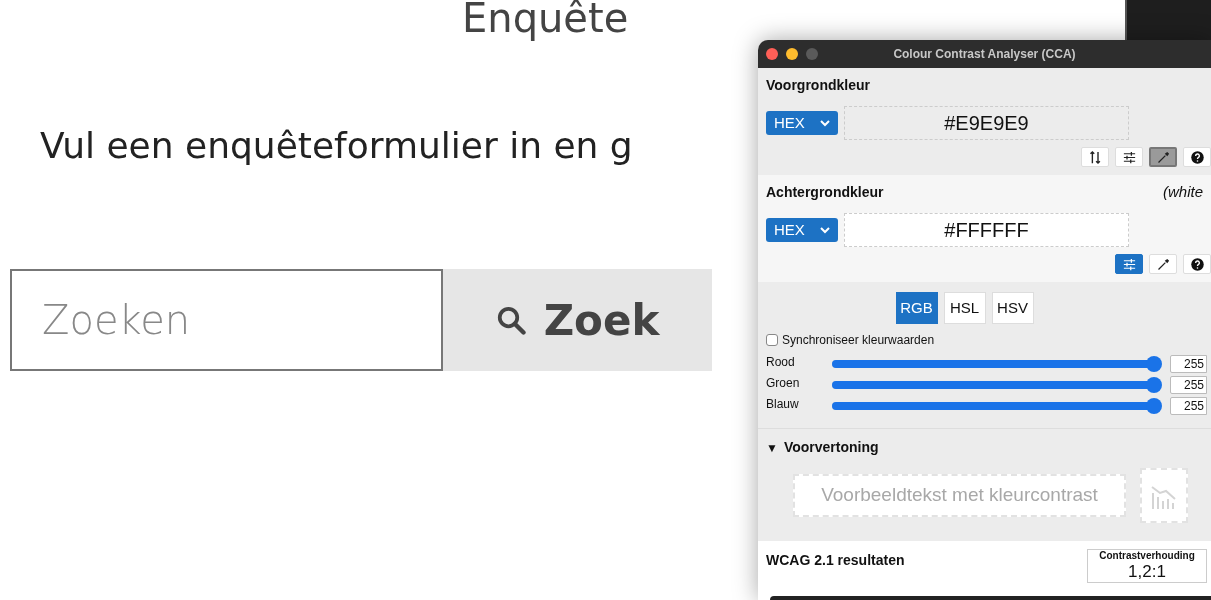  I want to click on channel-label: Rood, so click(781, 362).